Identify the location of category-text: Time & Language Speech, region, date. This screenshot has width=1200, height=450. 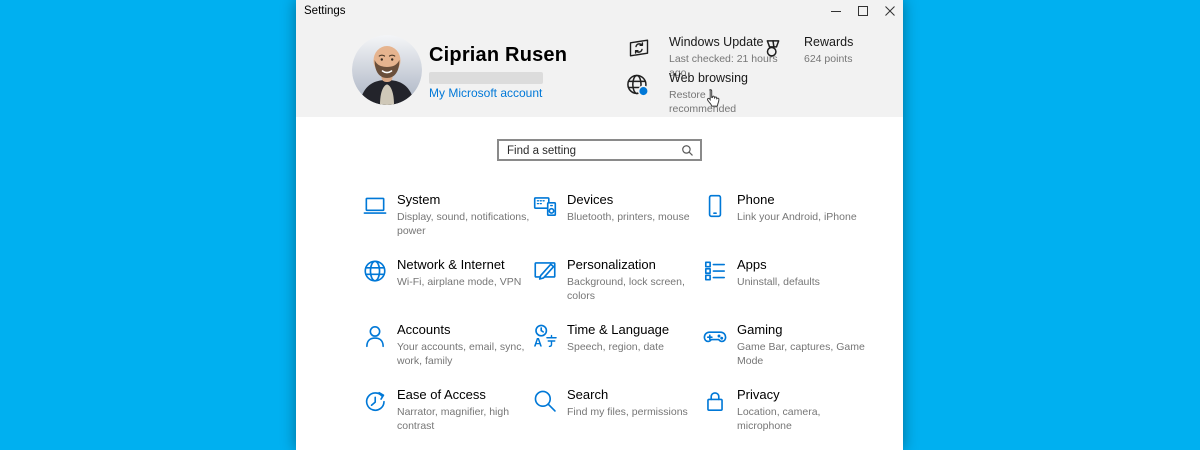
(636, 338).